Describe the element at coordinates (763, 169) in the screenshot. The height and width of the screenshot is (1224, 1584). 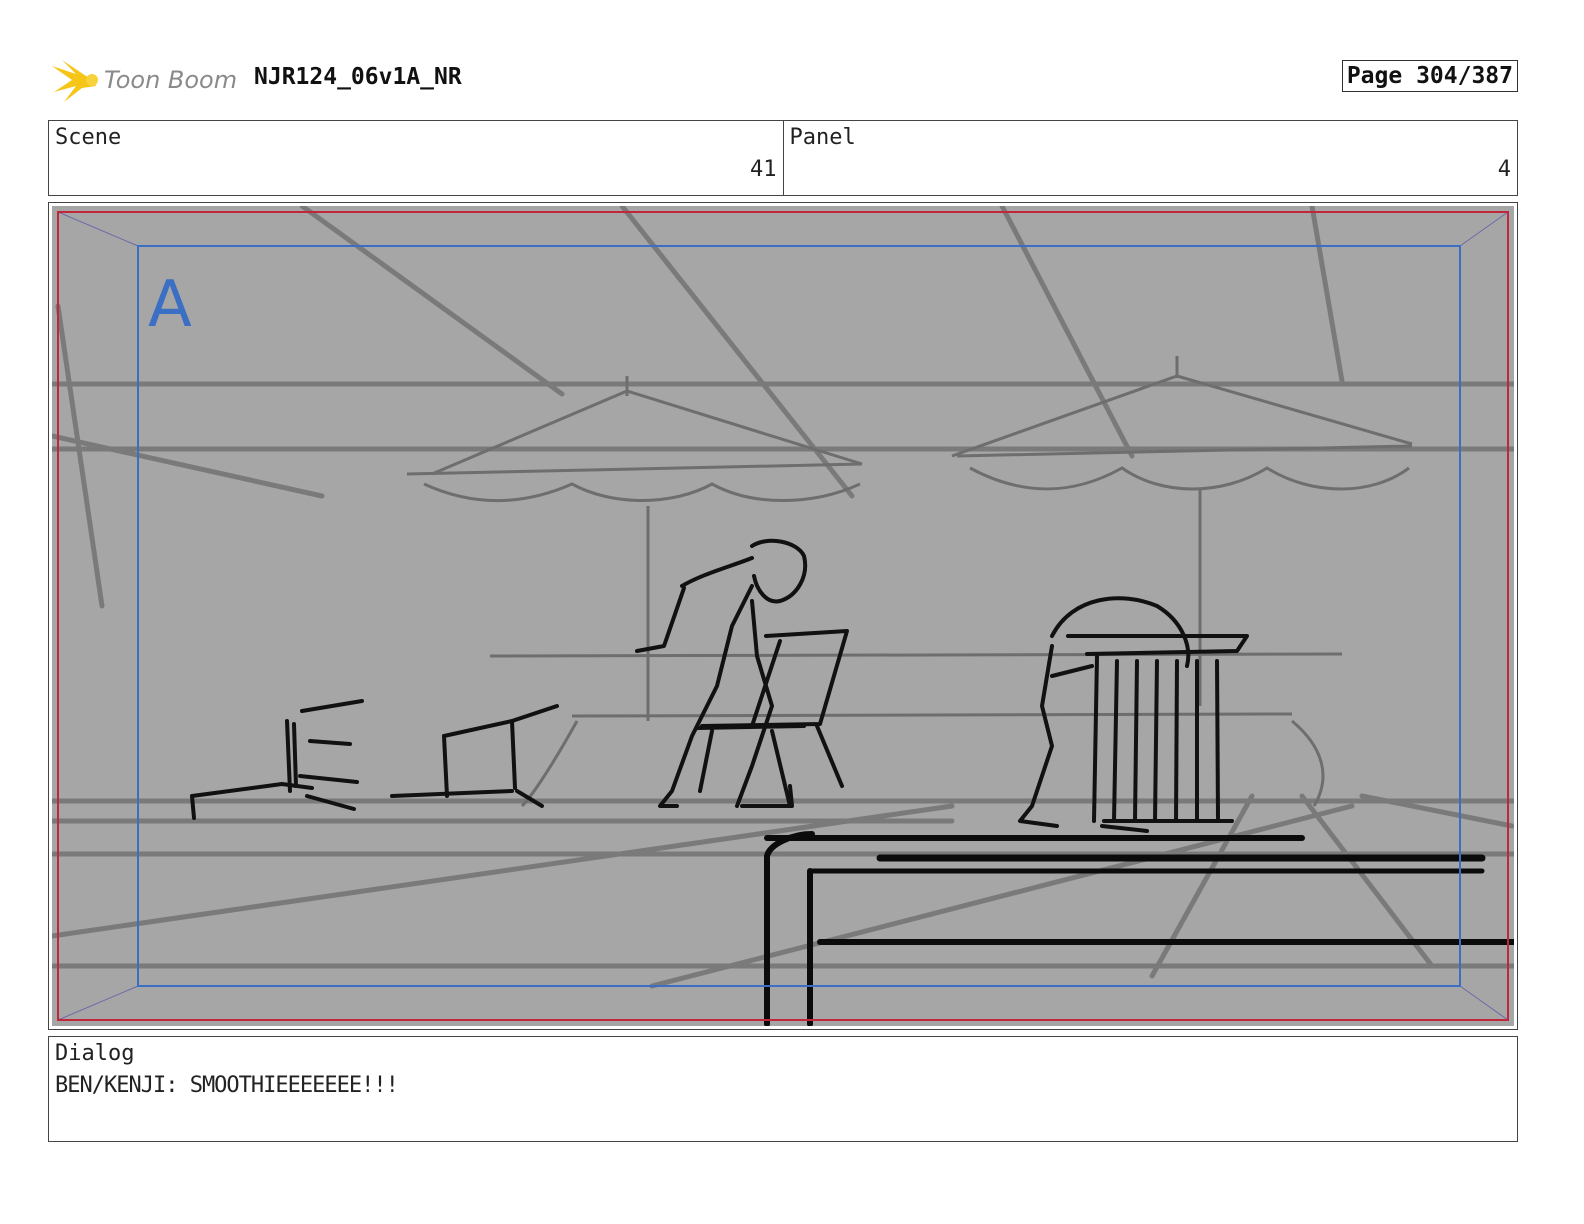
I see `scene-number: 41` at that location.